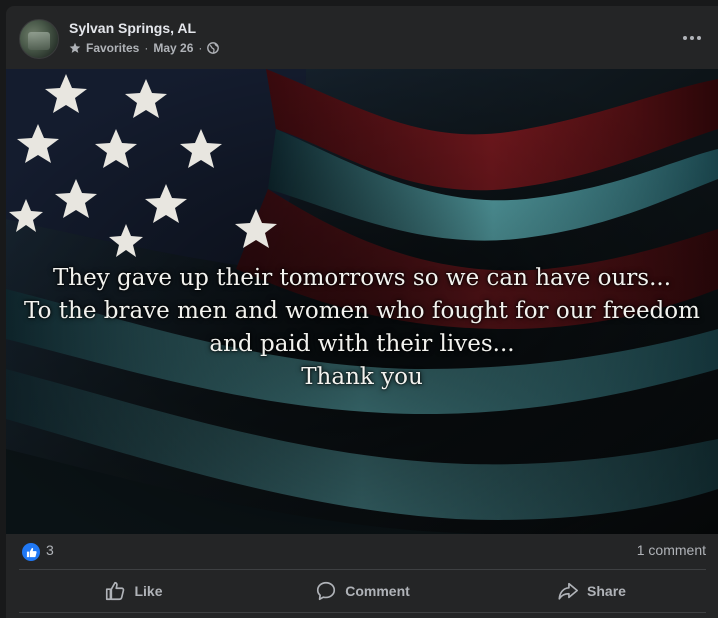  I want to click on post-meta: Favorites · May 26 ·, so click(144, 48).